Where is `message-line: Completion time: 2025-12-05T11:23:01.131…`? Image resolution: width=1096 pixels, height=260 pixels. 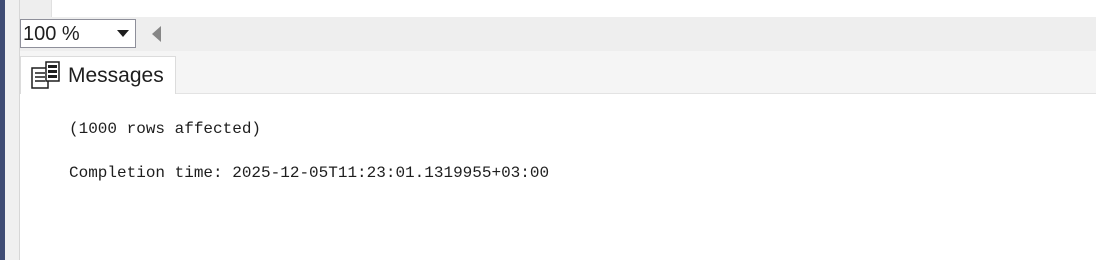 message-line: Completion time: 2025-12-05T11:23:01.131… is located at coordinates (309, 173).